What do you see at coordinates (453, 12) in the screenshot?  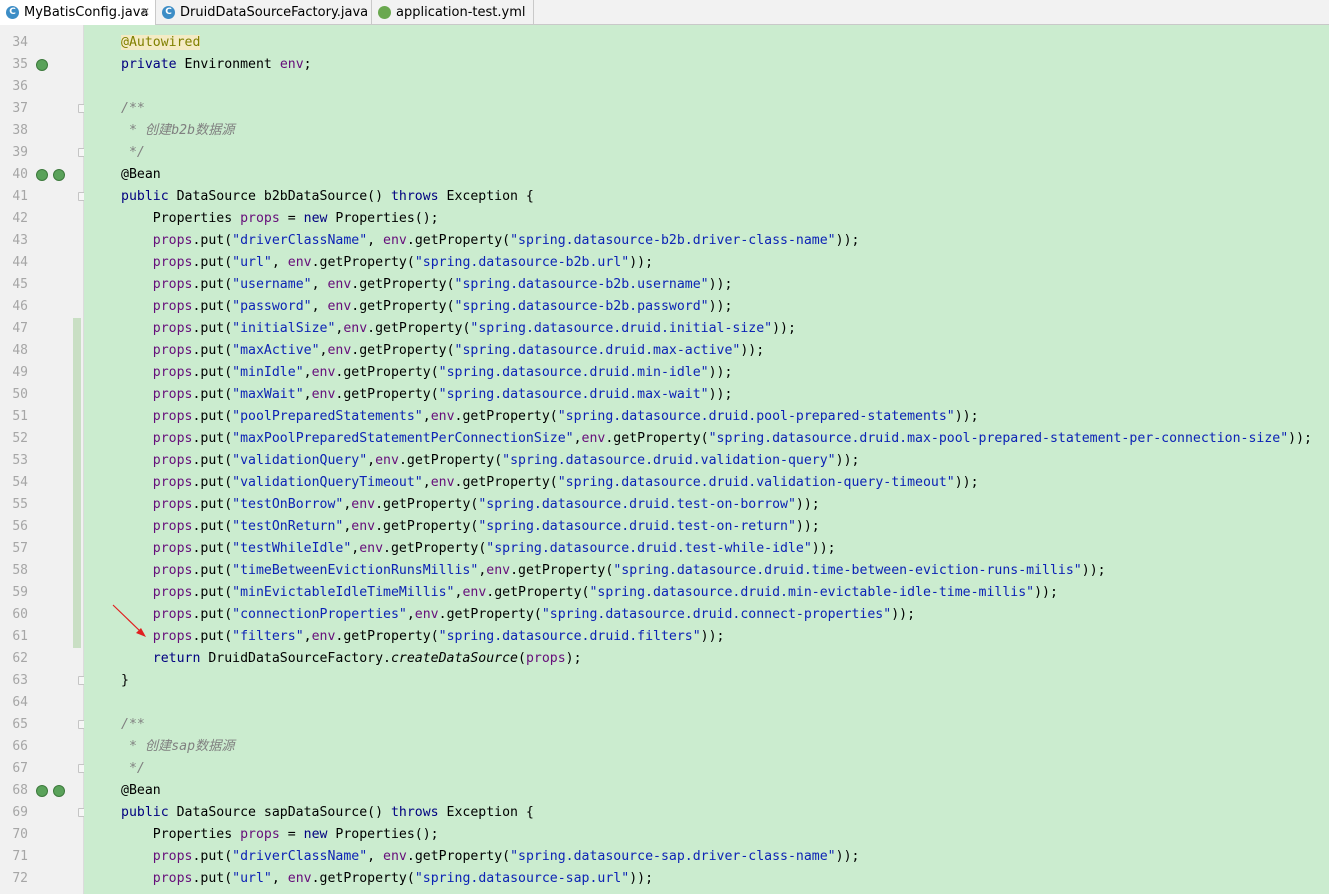 I see `tab-application-test-yml: application-test.yml` at bounding box center [453, 12].